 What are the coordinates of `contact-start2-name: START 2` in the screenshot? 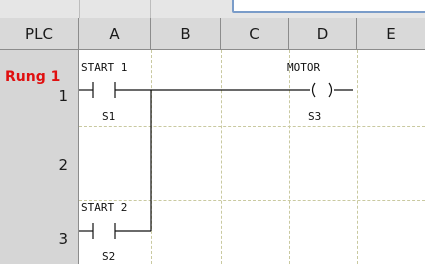 It's located at (104, 207).